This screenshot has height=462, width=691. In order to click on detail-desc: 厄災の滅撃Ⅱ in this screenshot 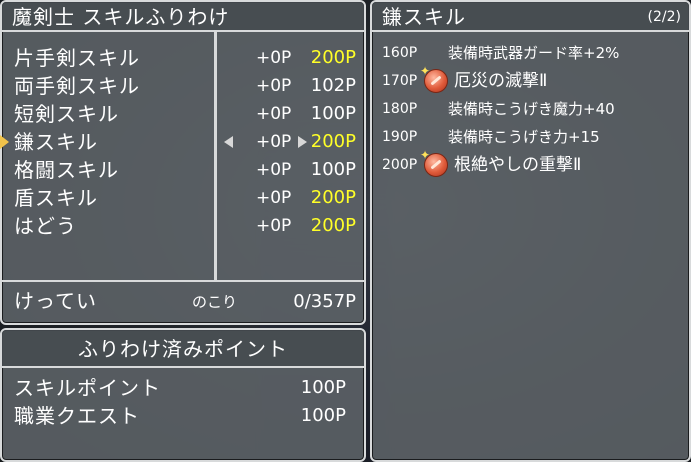, I will do `click(501, 81)`.